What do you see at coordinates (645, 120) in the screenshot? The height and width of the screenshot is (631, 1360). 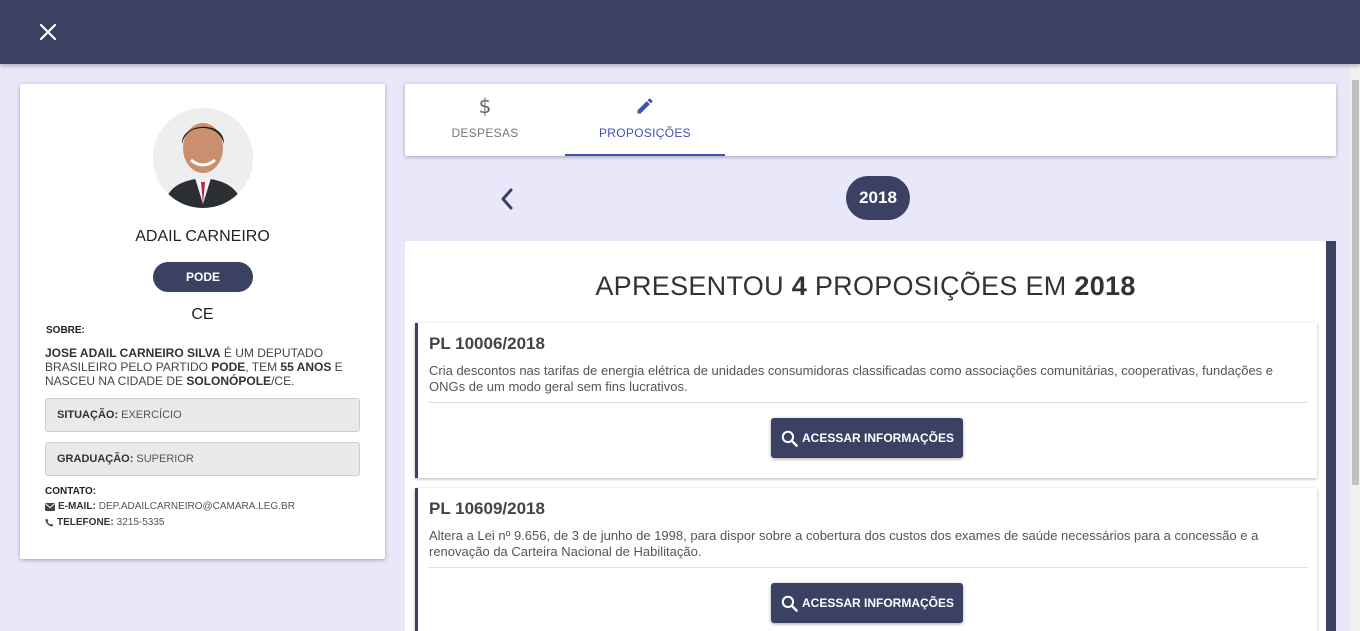 I see `tab-proposicoes: PROPOSIÇÕES` at bounding box center [645, 120].